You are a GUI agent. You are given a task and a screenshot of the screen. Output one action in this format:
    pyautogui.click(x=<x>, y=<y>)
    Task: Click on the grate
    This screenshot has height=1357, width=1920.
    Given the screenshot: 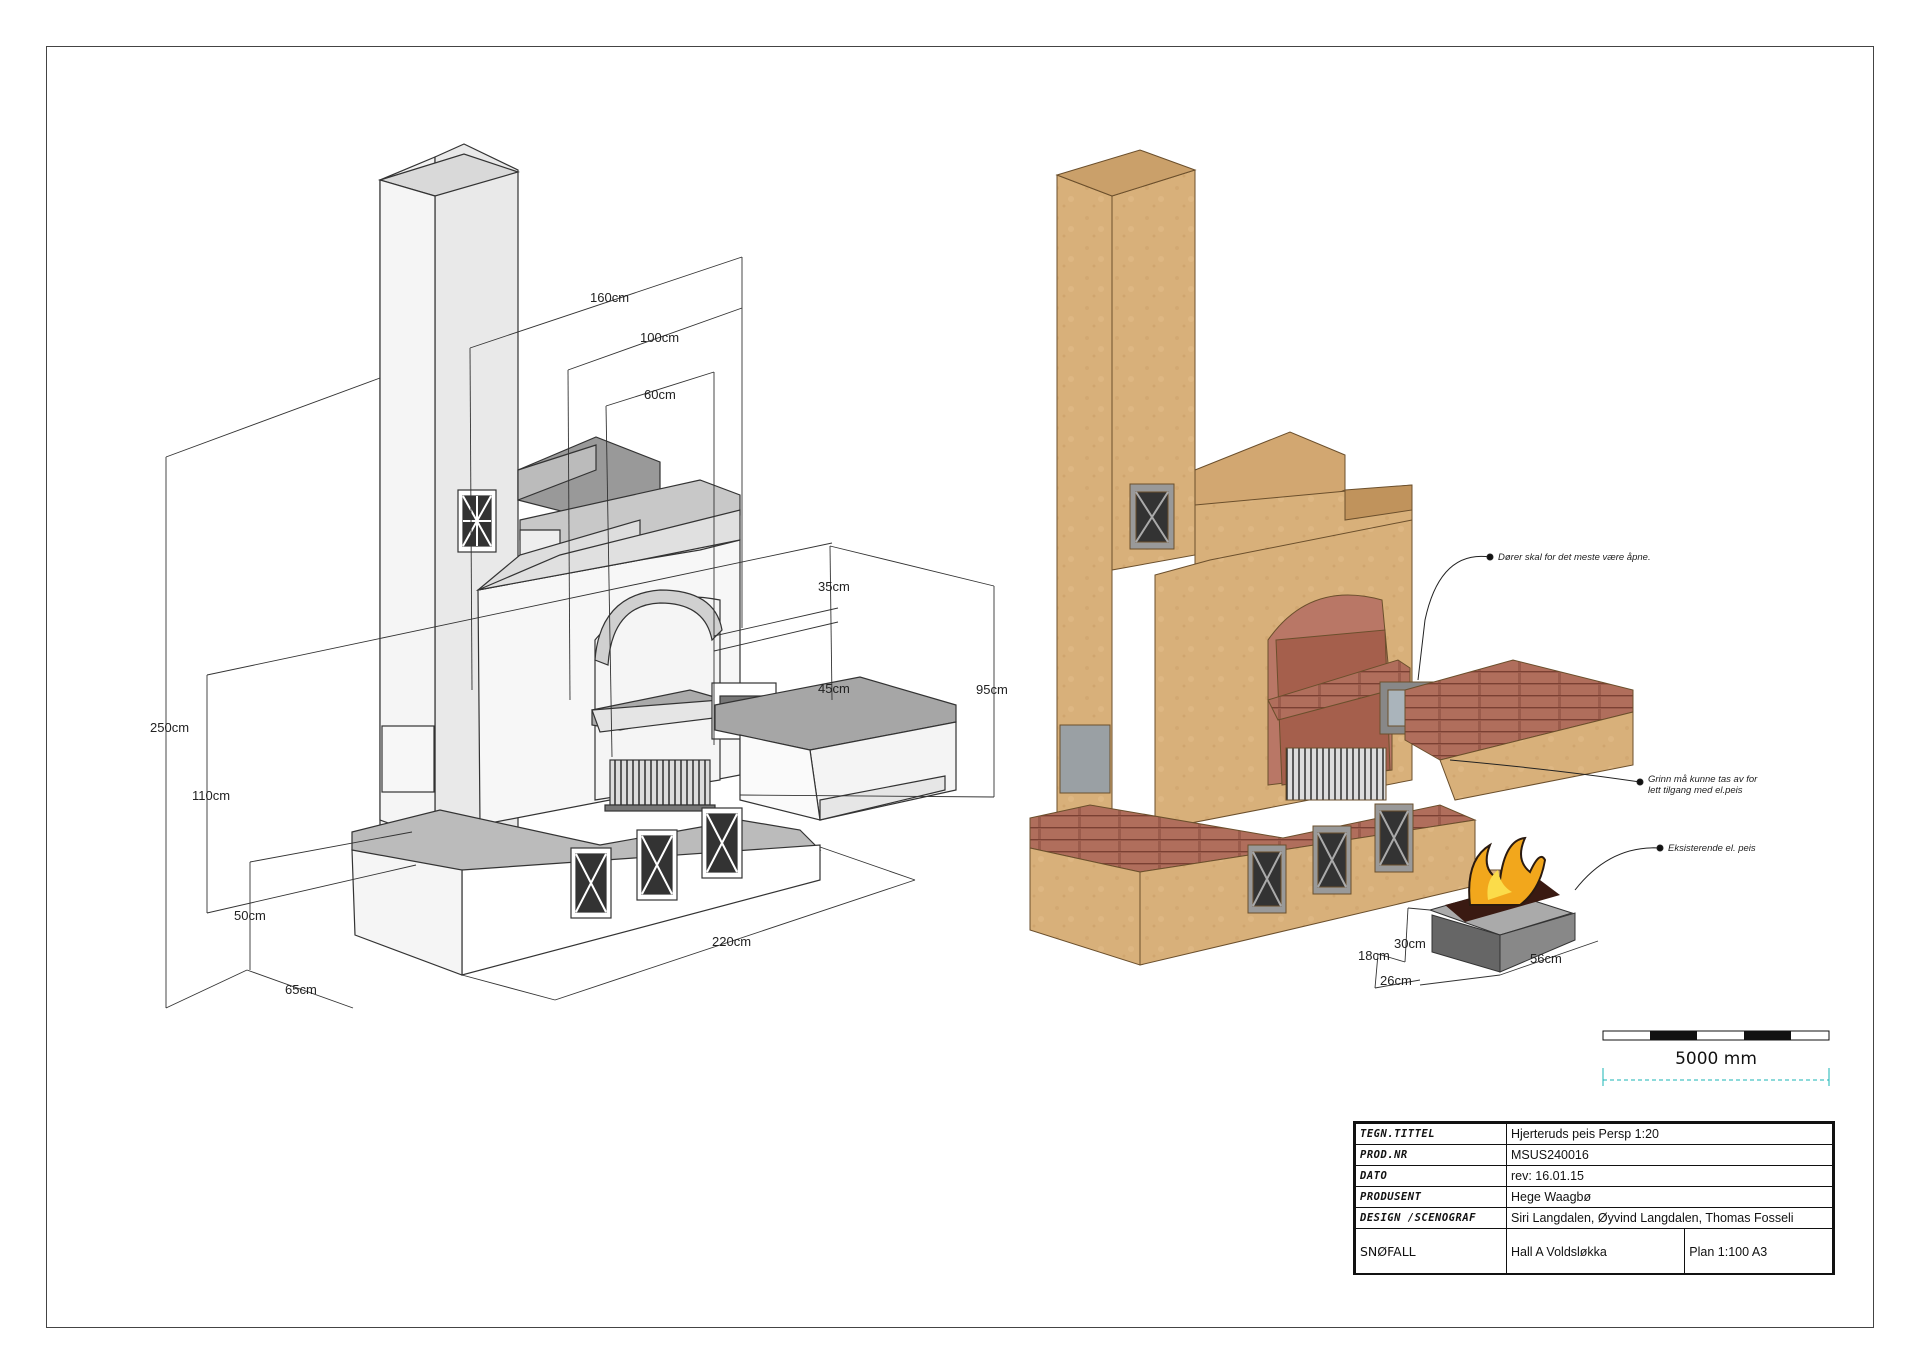 What is the action you would take?
    pyautogui.click(x=660, y=782)
    